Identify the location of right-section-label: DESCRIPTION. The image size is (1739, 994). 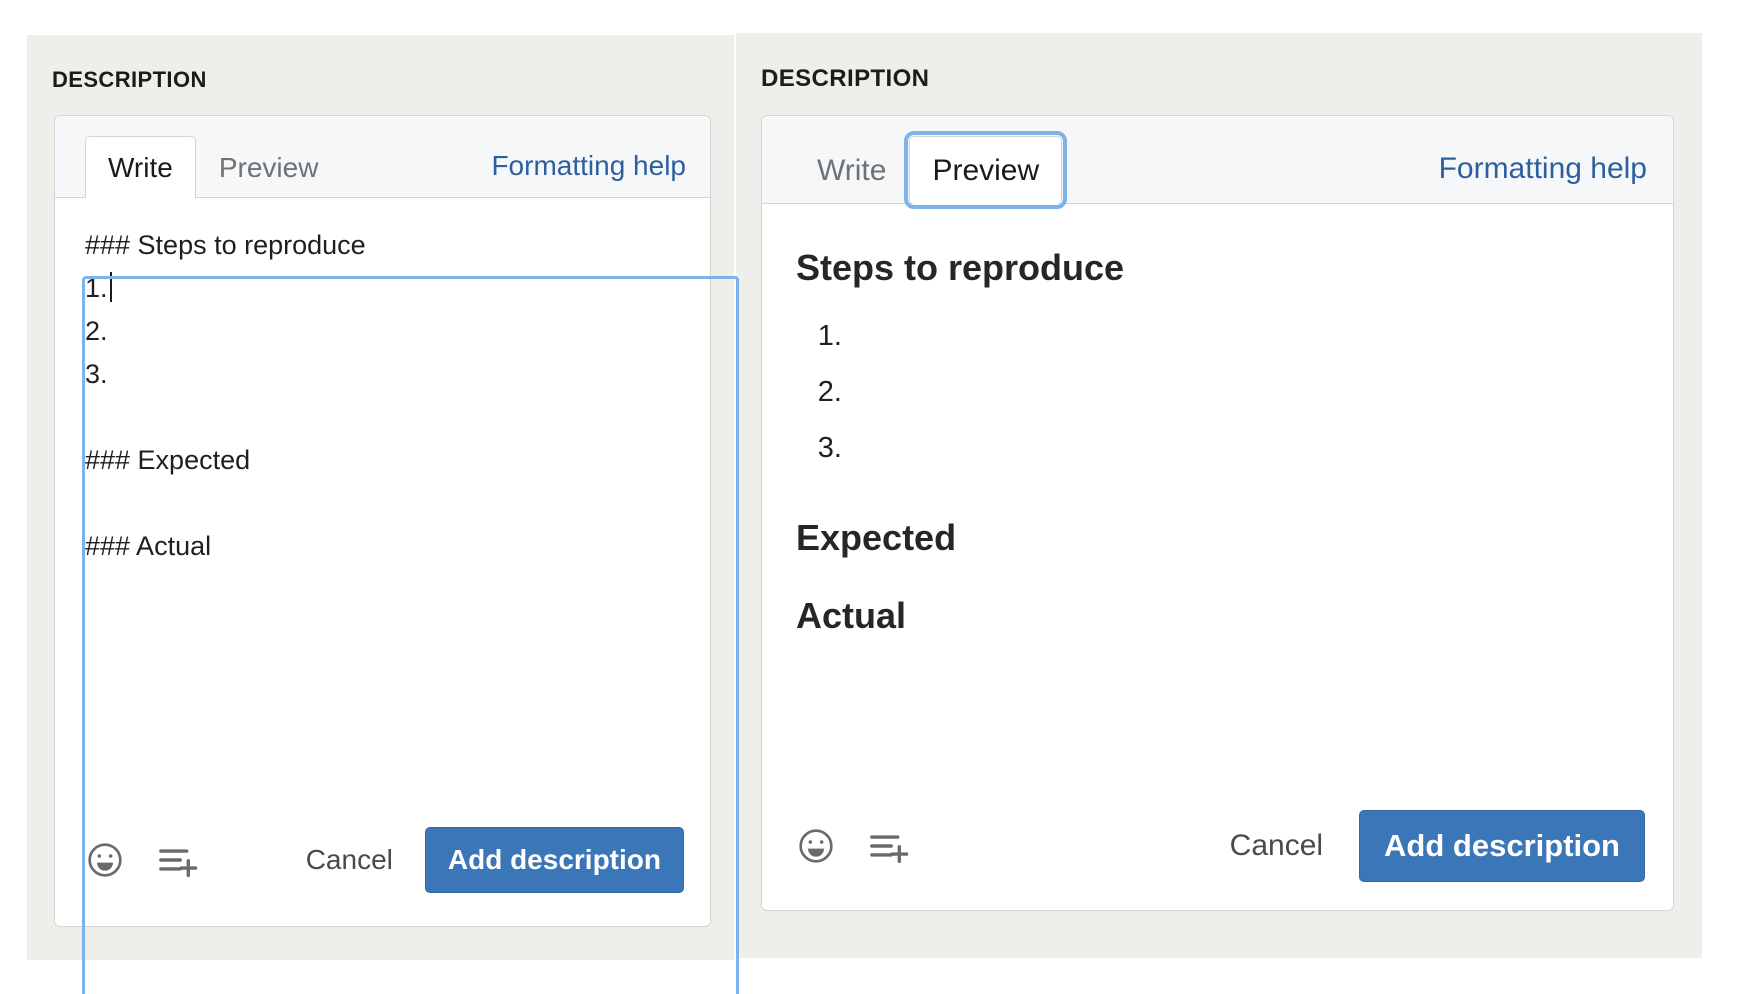
(845, 78).